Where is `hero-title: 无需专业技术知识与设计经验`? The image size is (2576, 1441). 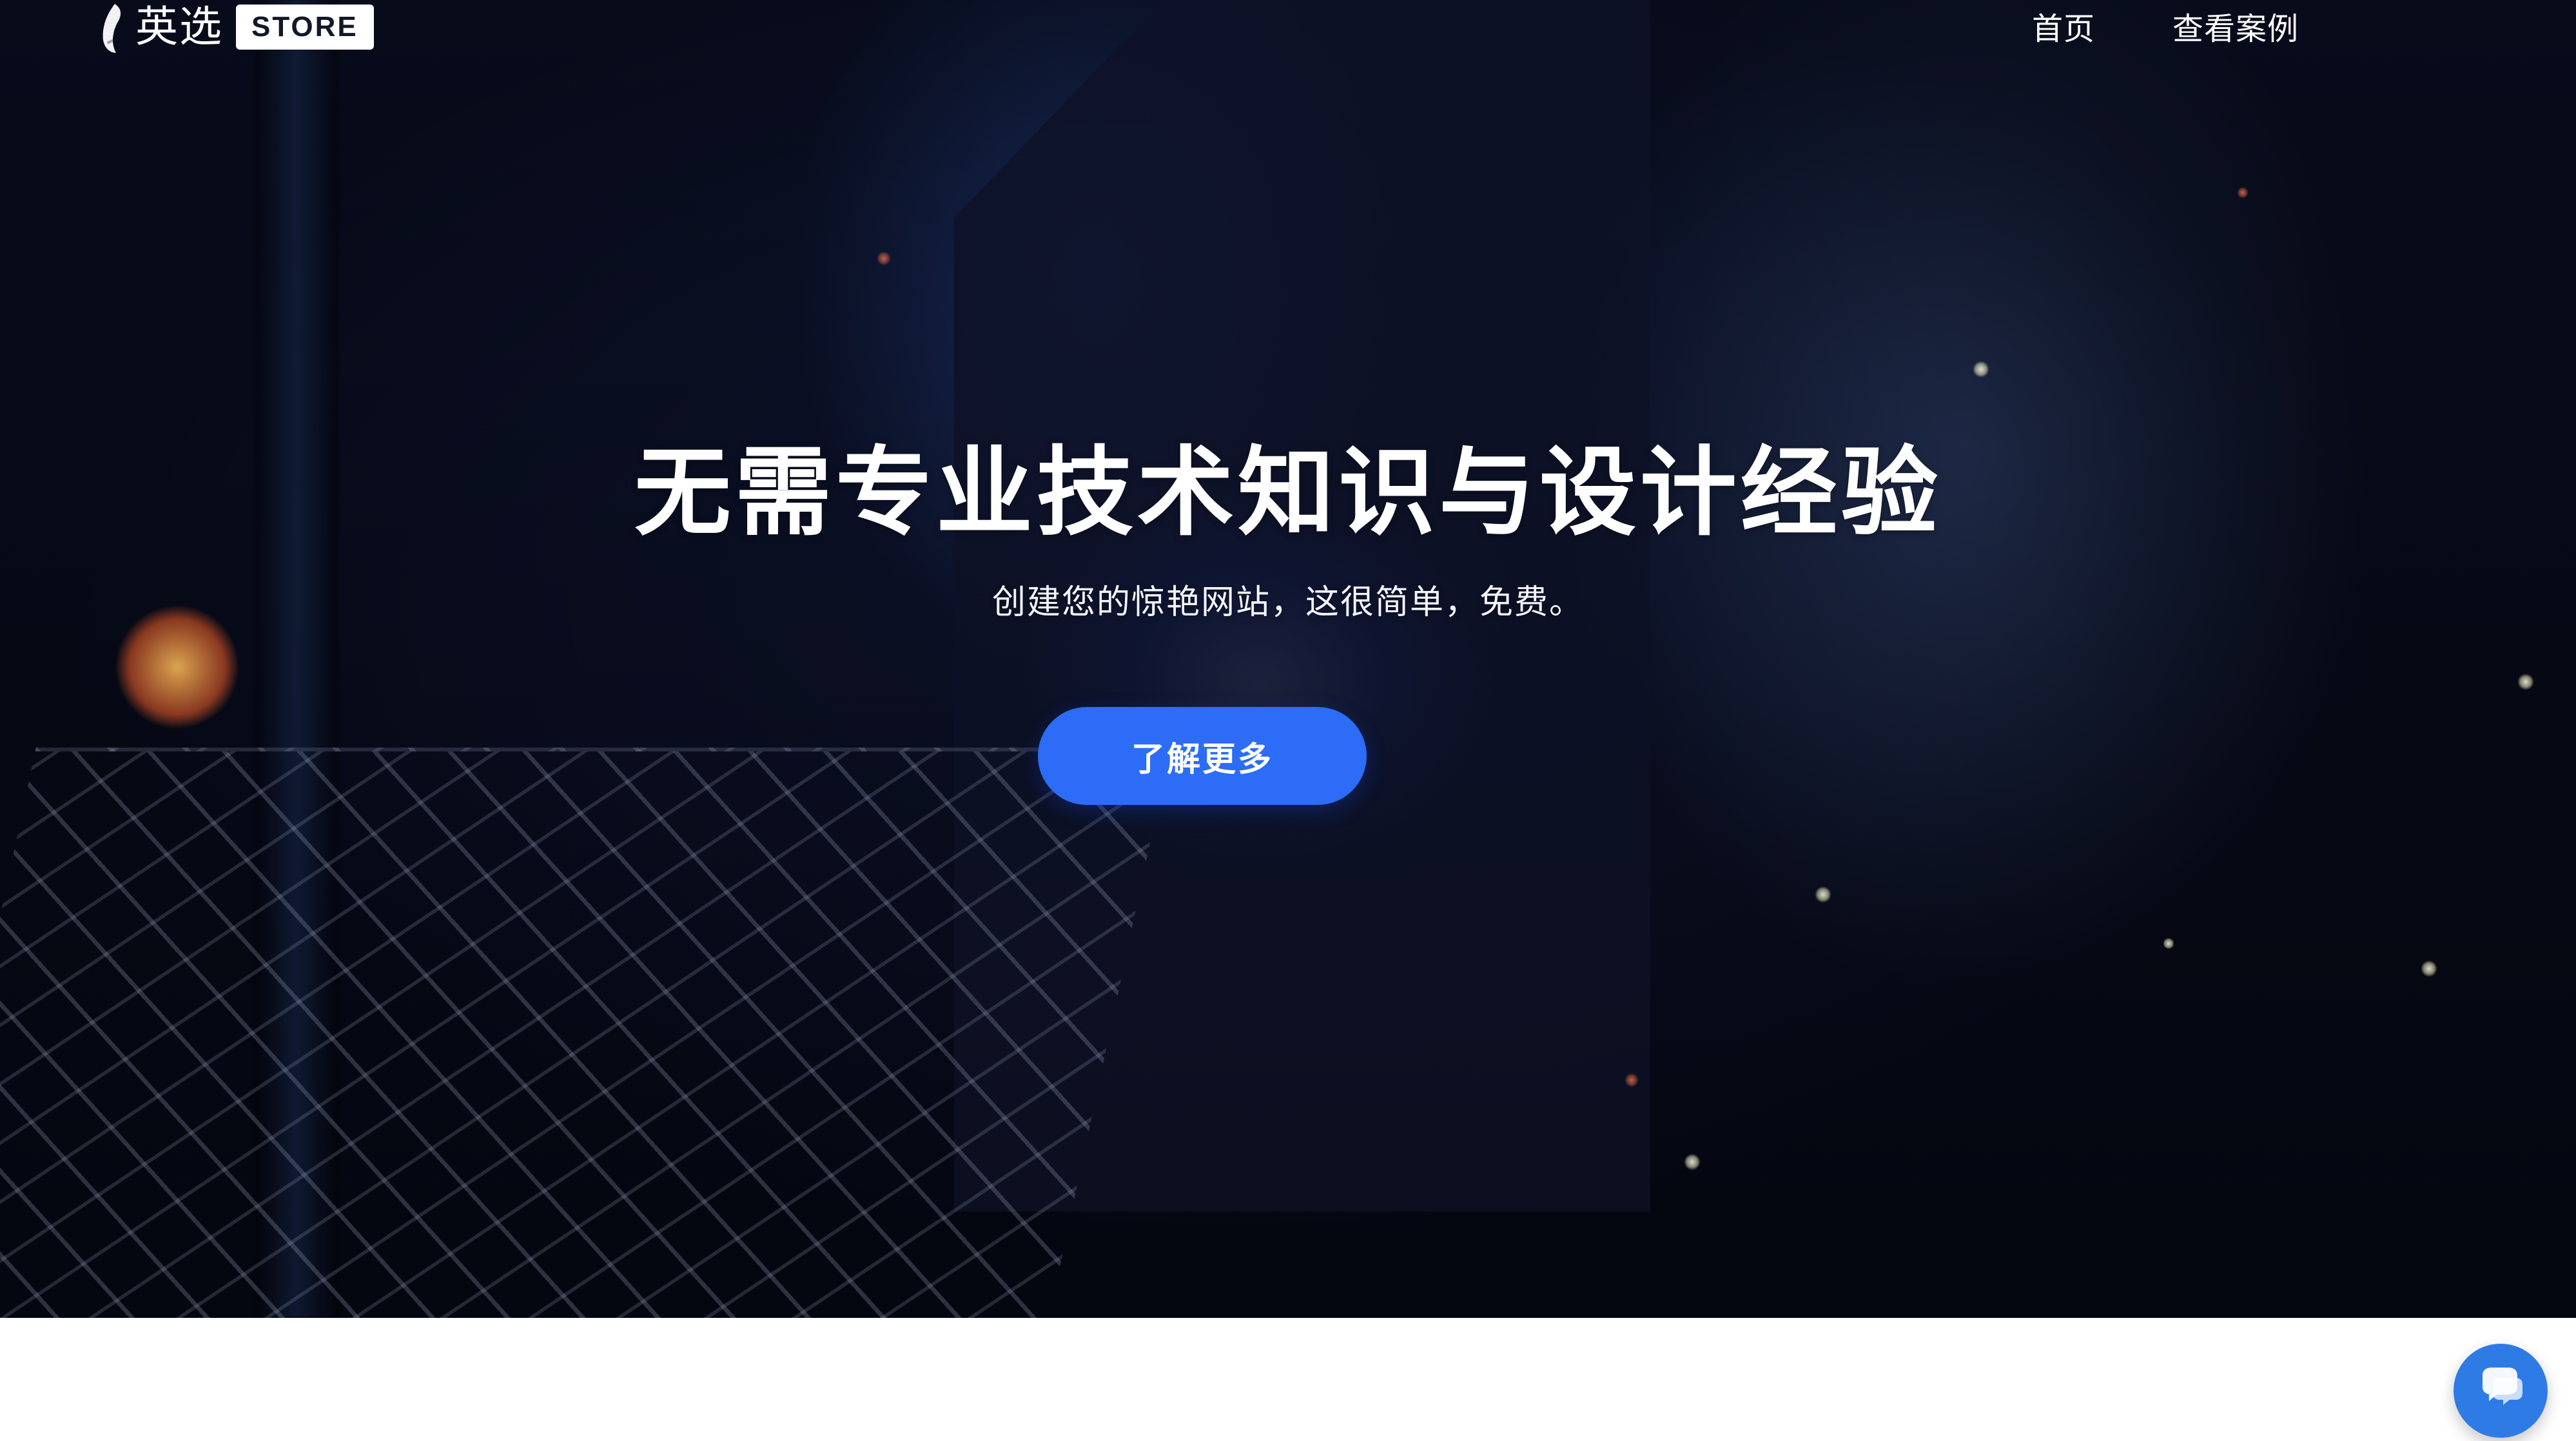 hero-title: 无需专业技术知识与设计经验 is located at coordinates (1288, 493).